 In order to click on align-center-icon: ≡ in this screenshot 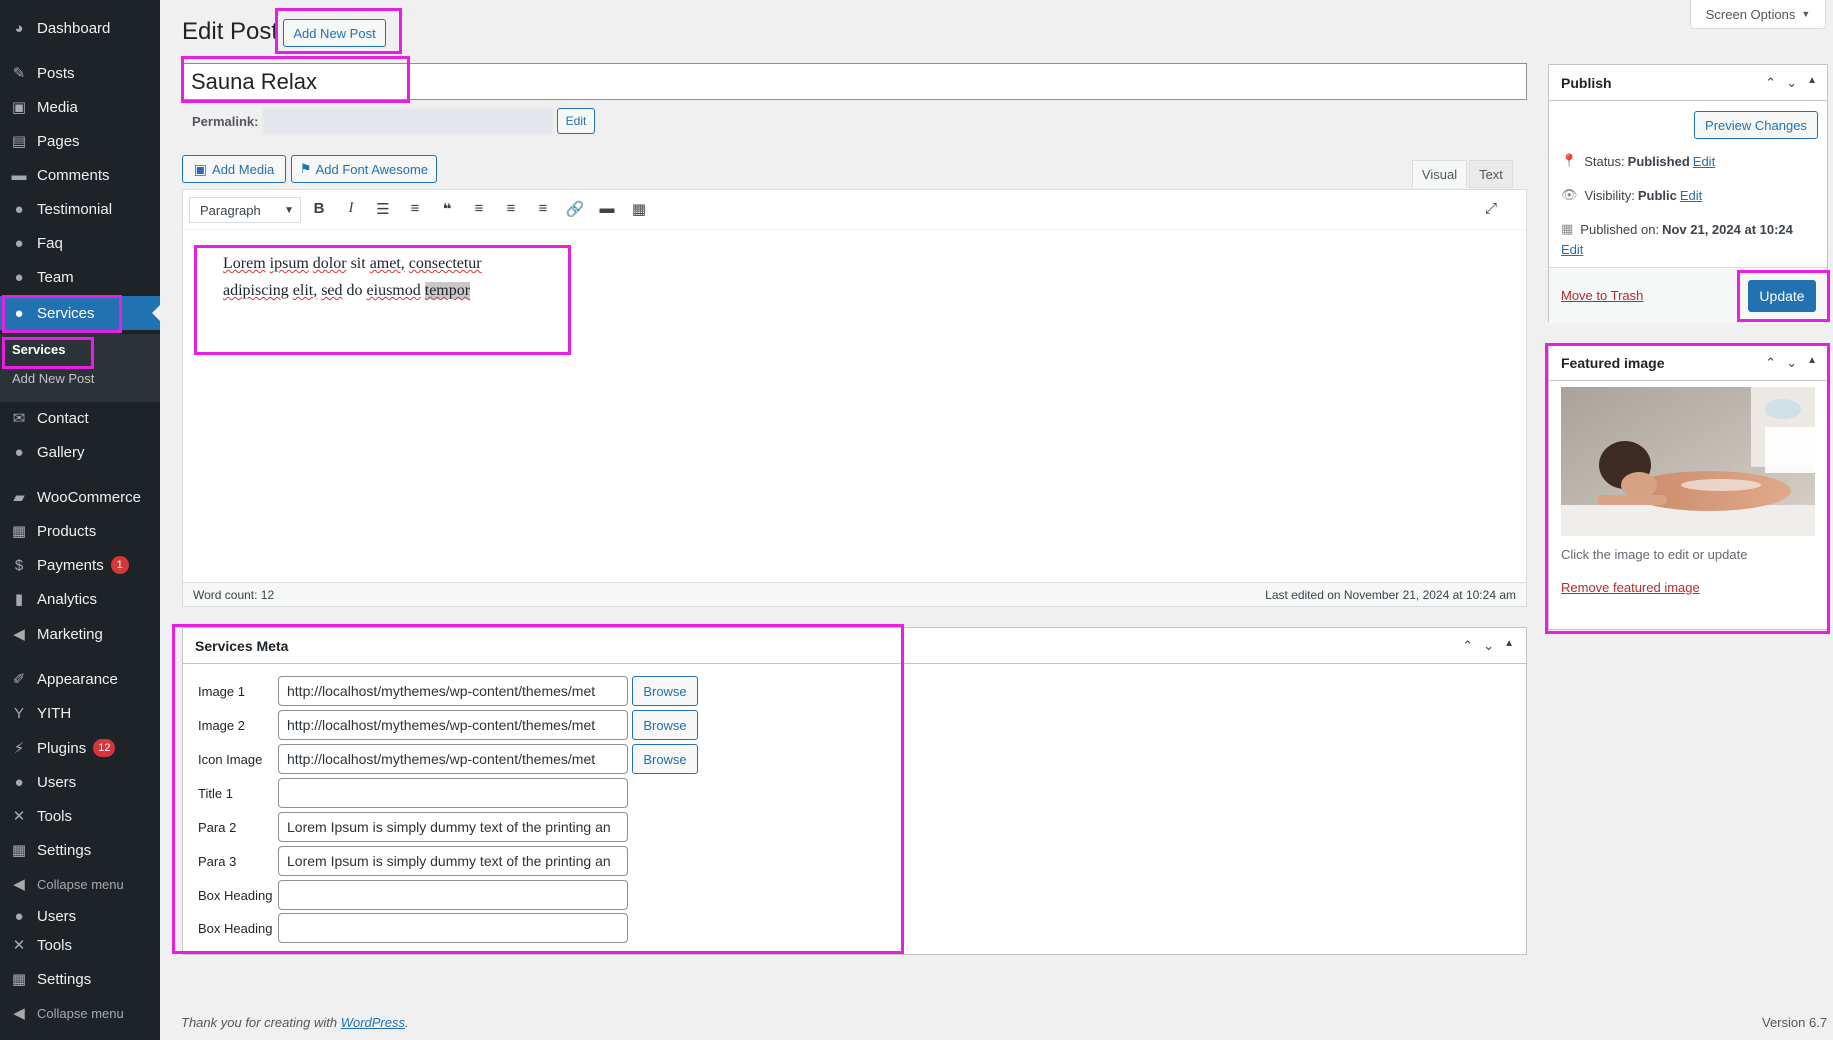, I will do `click(511, 208)`.